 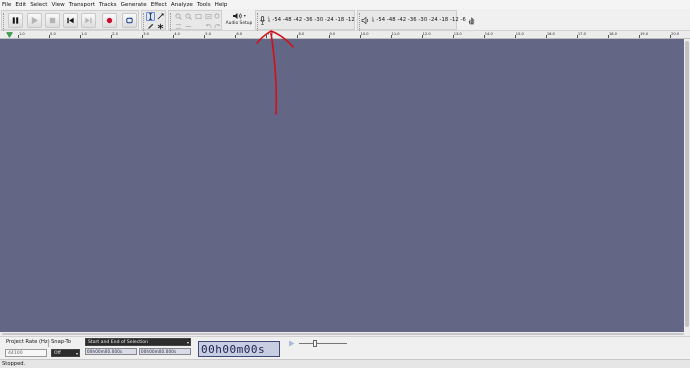 I want to click on ruler-tick-label: 16.0, so click(x=550, y=34).